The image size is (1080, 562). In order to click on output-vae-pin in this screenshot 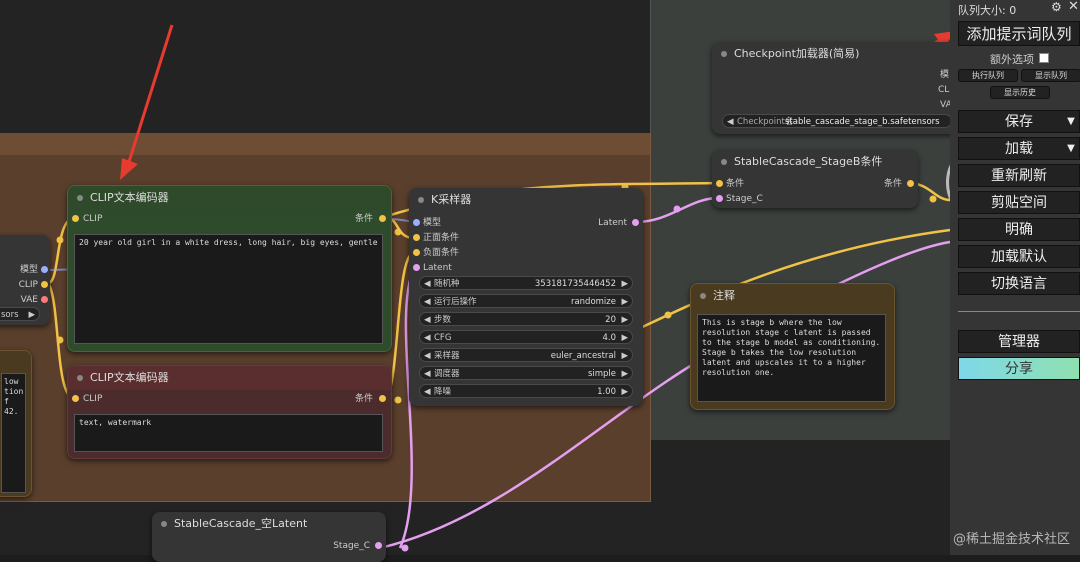, I will do `click(44, 299)`.